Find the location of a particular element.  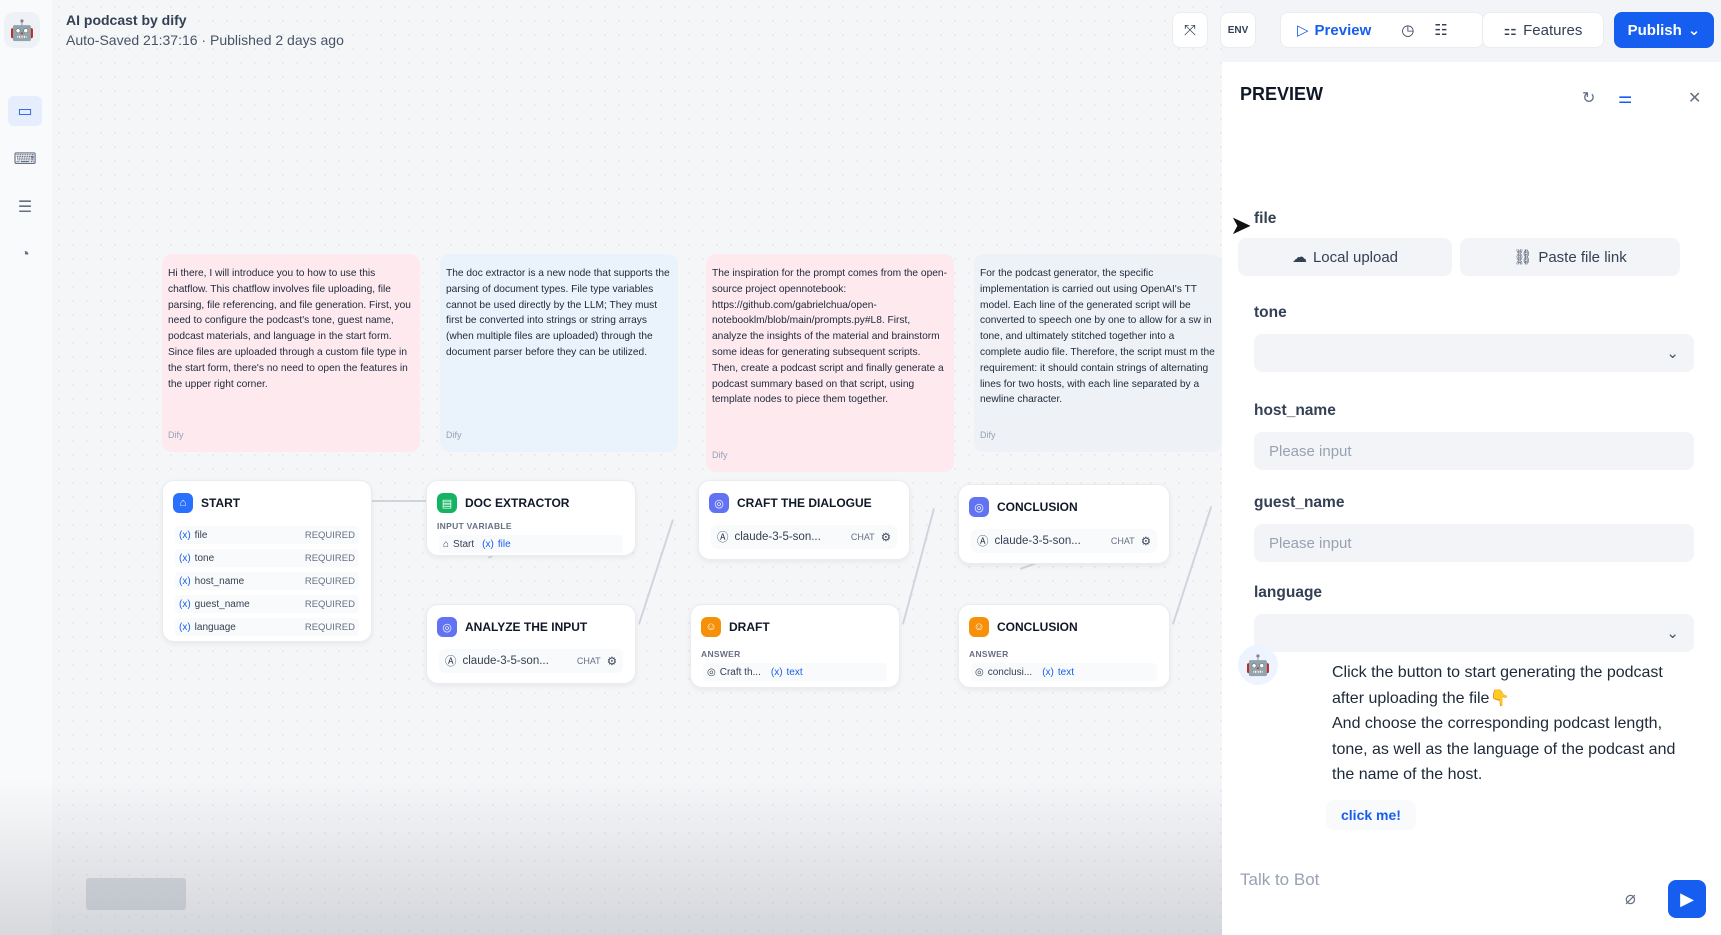

features-button: ⚏ Features is located at coordinates (1543, 30).